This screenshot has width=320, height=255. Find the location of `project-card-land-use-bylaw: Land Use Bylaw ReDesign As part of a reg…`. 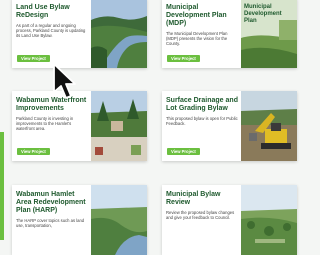

project-card-land-use-bylaw: Land Use Bylaw ReDesign As part of a reg… is located at coordinates (79, 34).